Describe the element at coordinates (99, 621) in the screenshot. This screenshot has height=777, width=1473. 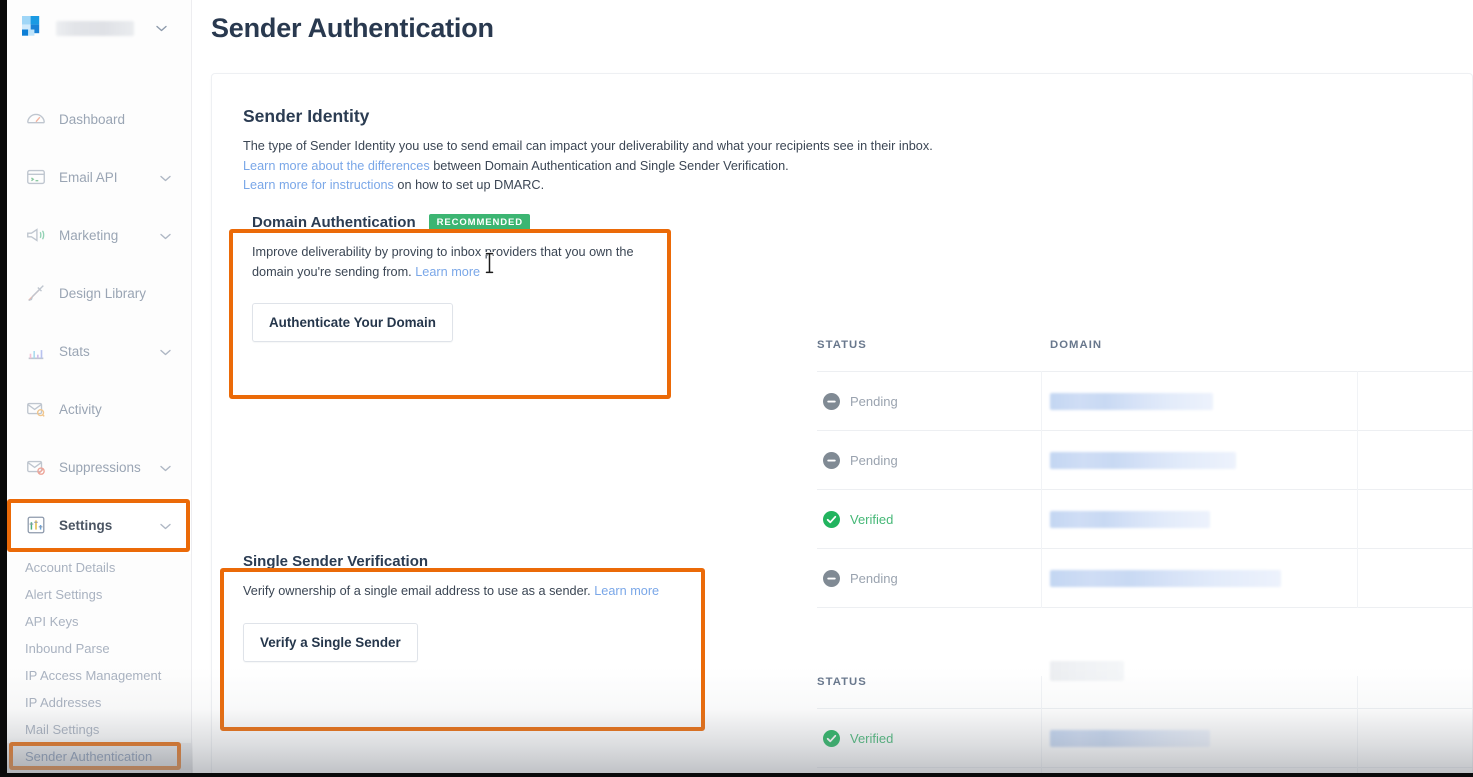
I see `sidebar-subitem-api-keys: API Keys` at that location.